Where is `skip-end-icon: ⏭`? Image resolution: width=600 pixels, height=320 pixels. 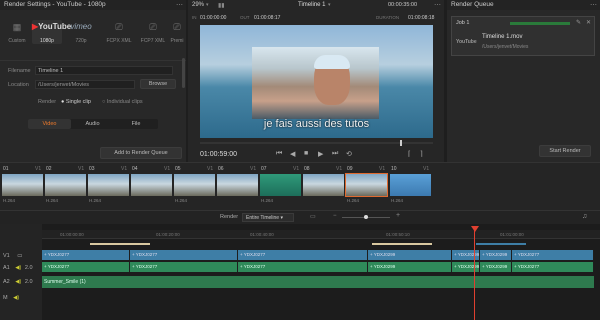
skip-end-icon: ⏭ is located at coordinates (335, 154).